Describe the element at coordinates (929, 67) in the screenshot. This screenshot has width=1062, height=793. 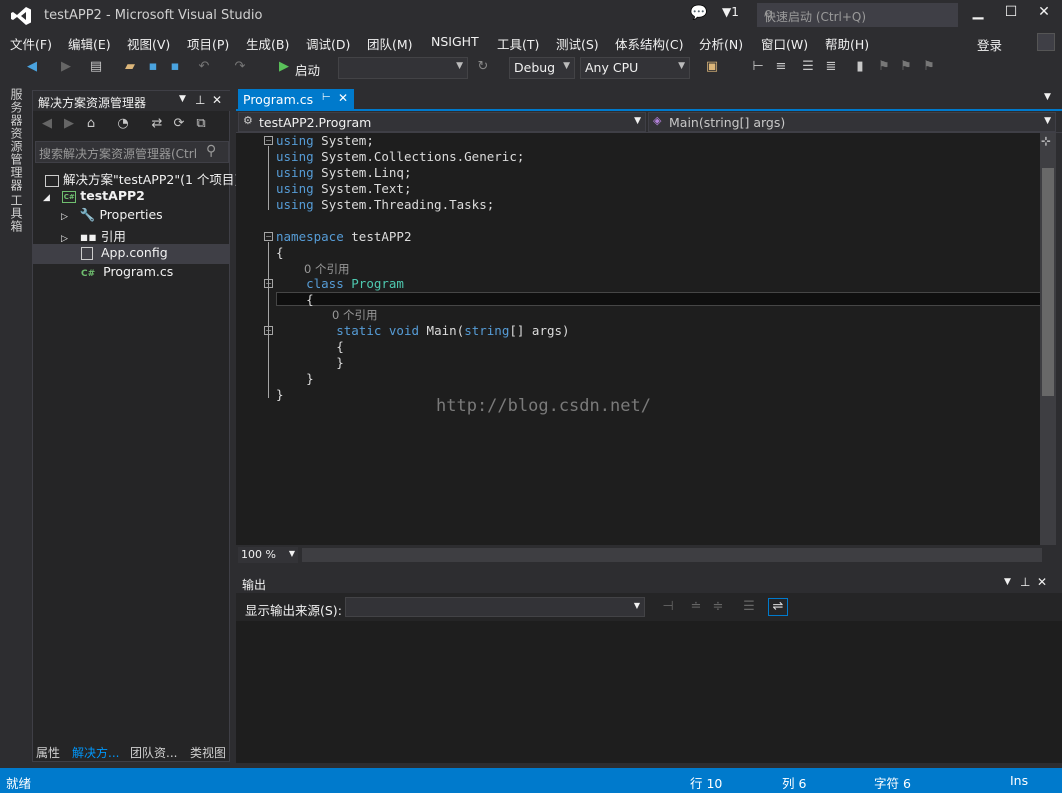
I see `clear-bookmarks-icon: ⚑` at that location.